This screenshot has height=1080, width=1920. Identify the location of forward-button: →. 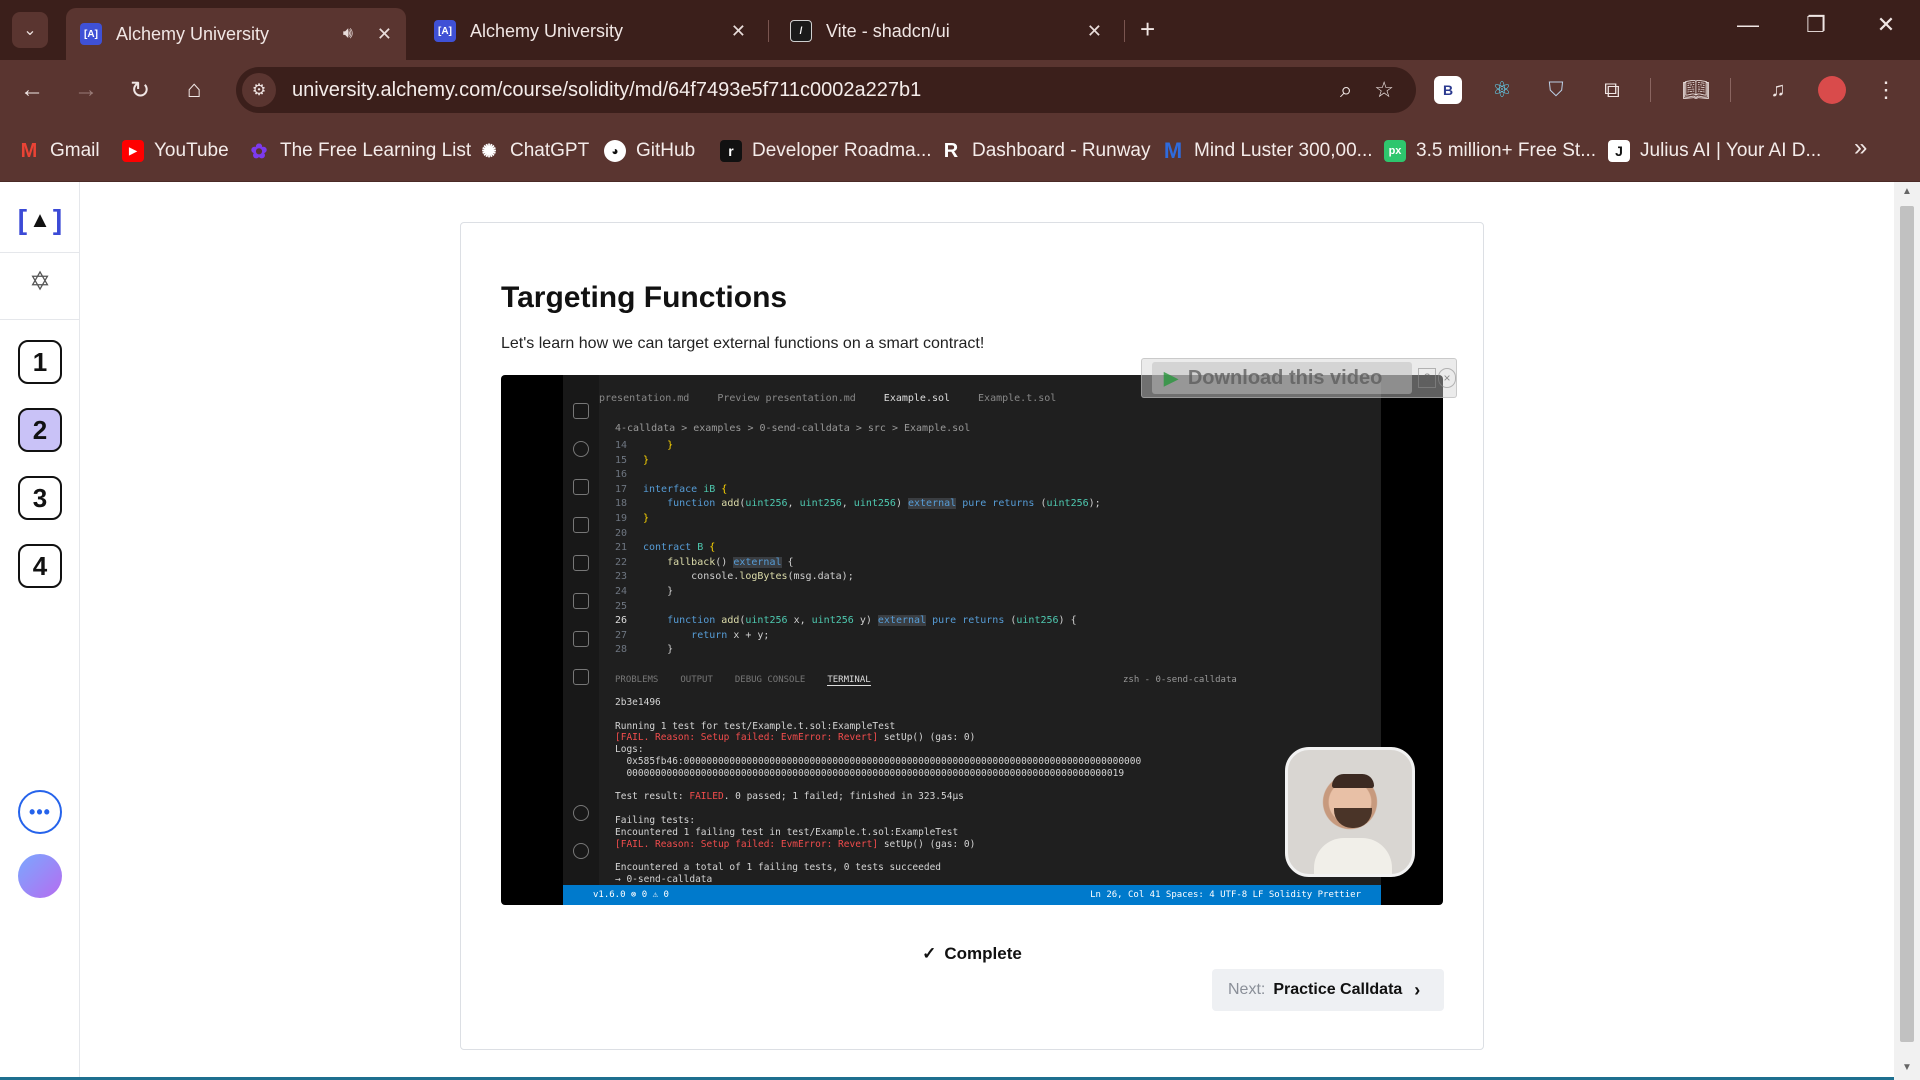
(86, 90).